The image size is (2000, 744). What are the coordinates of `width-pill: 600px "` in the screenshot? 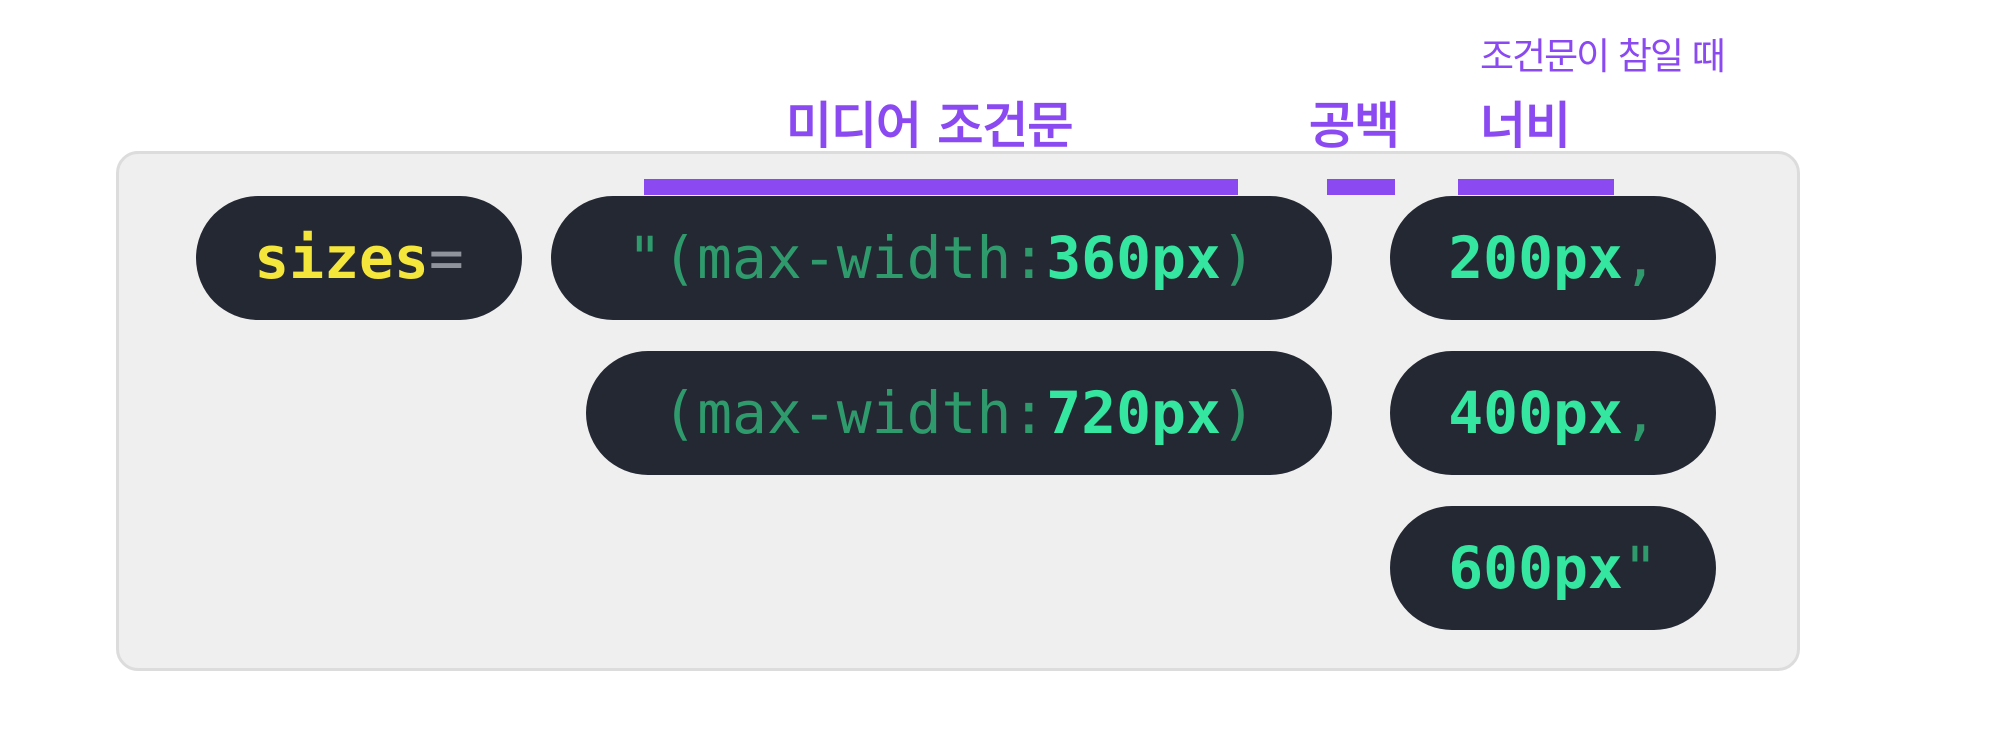 It's located at (1553, 568).